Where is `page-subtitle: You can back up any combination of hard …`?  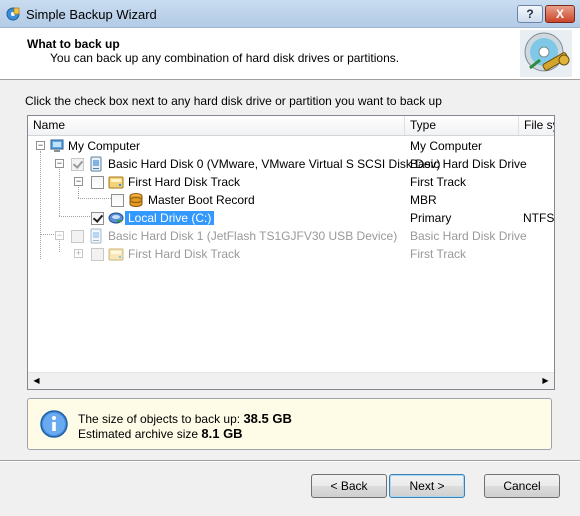
page-subtitle: You can back up any combination of hard … is located at coordinates (225, 58).